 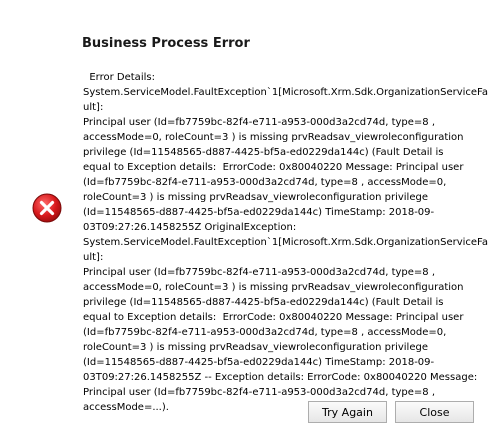 What do you see at coordinates (347, 412) in the screenshot?
I see `try-again-button: Try Again` at bounding box center [347, 412].